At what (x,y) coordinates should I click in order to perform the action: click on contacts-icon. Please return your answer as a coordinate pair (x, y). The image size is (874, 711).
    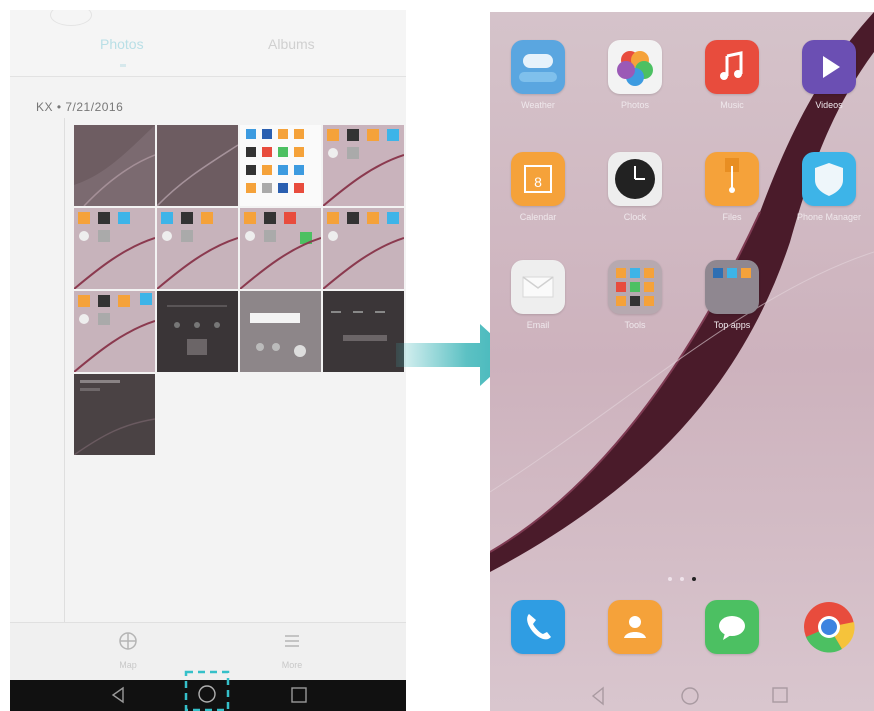
    Looking at the image, I should click on (635, 627).